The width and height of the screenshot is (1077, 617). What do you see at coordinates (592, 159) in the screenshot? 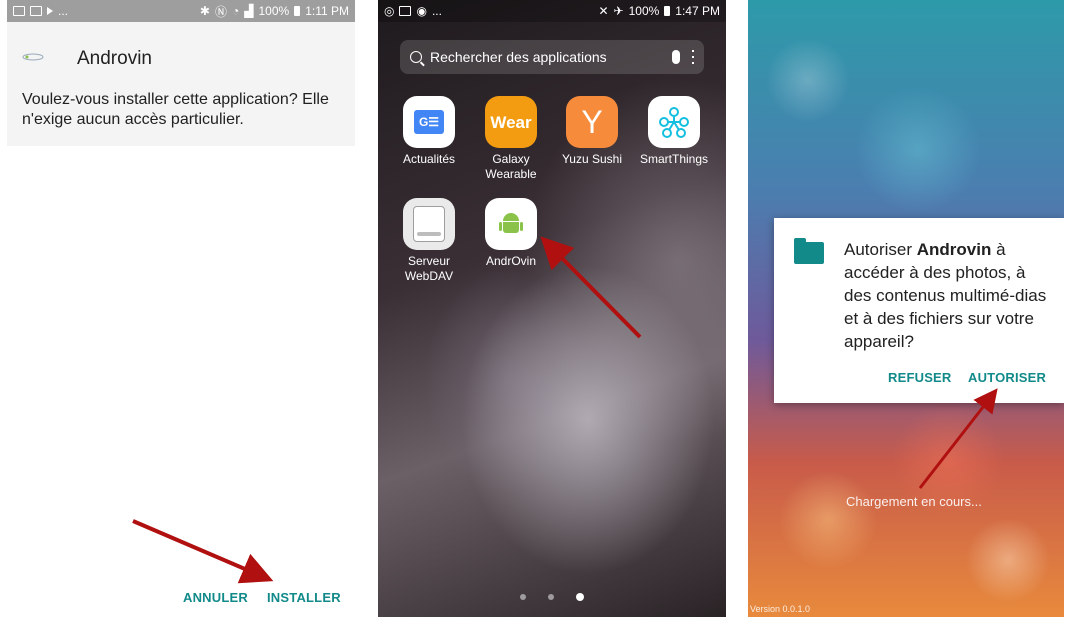
I see `app-label: Yuzu Sushi` at bounding box center [592, 159].